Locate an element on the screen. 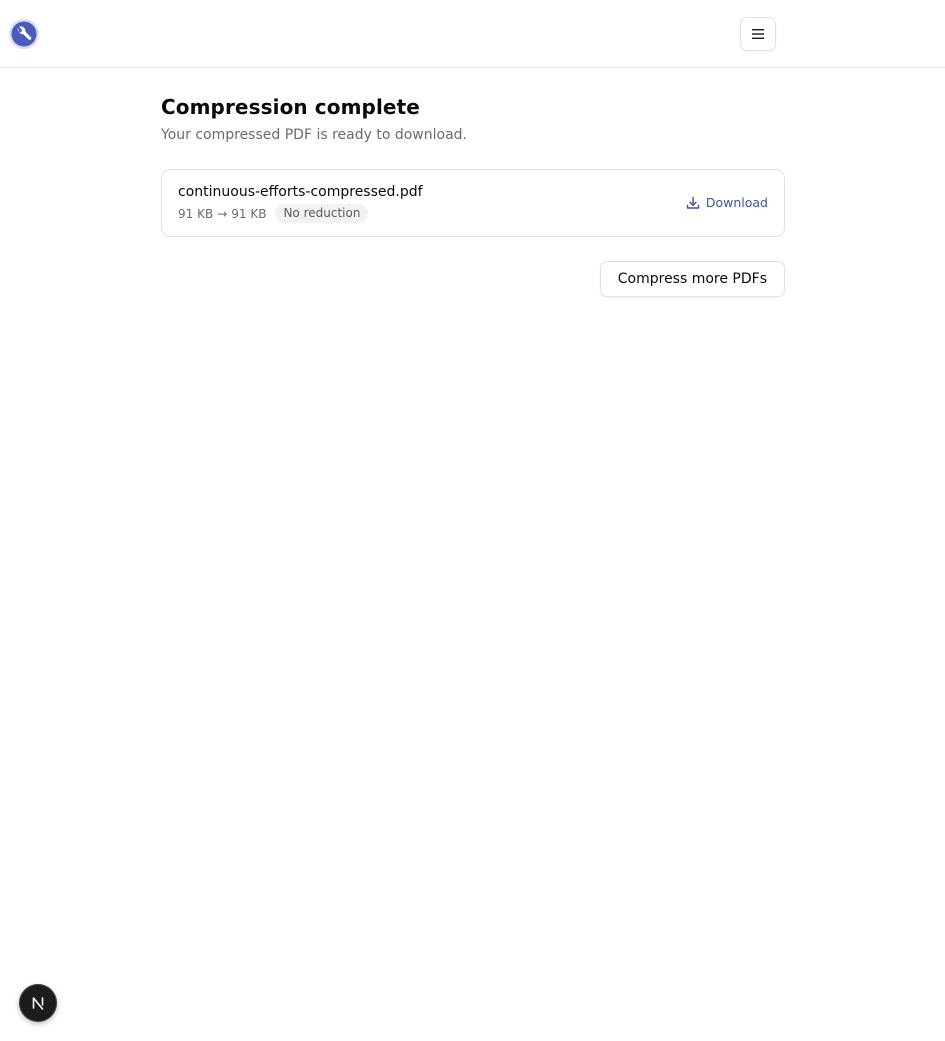  download-button: Download is located at coordinates (727, 203).